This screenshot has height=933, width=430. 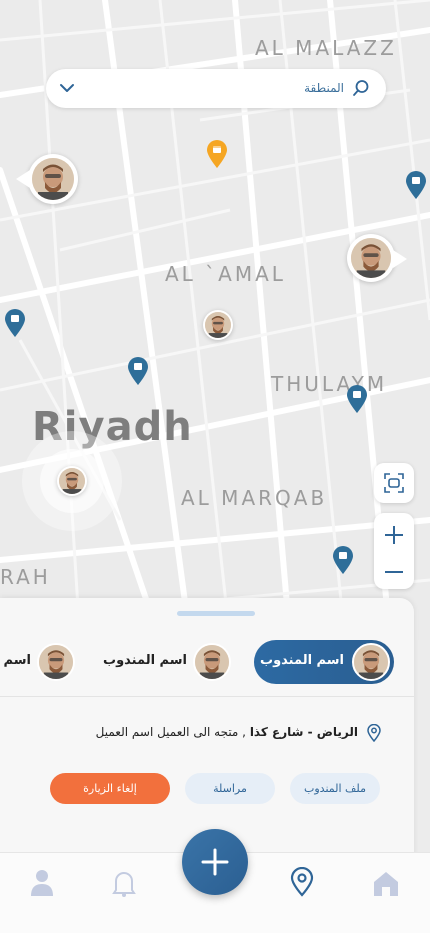 I want to click on agent-profile-button: ملف المندوب, so click(x=335, y=788).